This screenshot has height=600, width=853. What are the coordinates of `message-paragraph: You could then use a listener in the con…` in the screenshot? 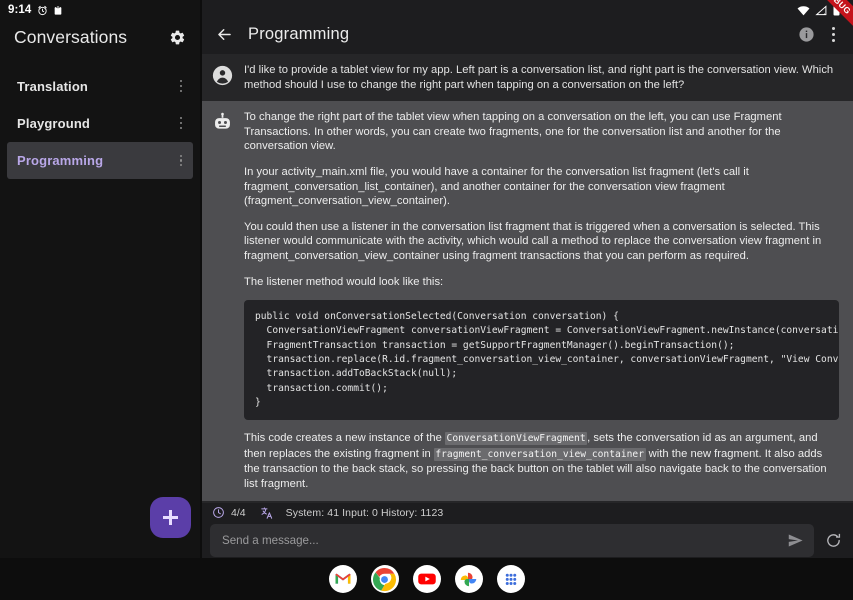 It's located at (533, 241).